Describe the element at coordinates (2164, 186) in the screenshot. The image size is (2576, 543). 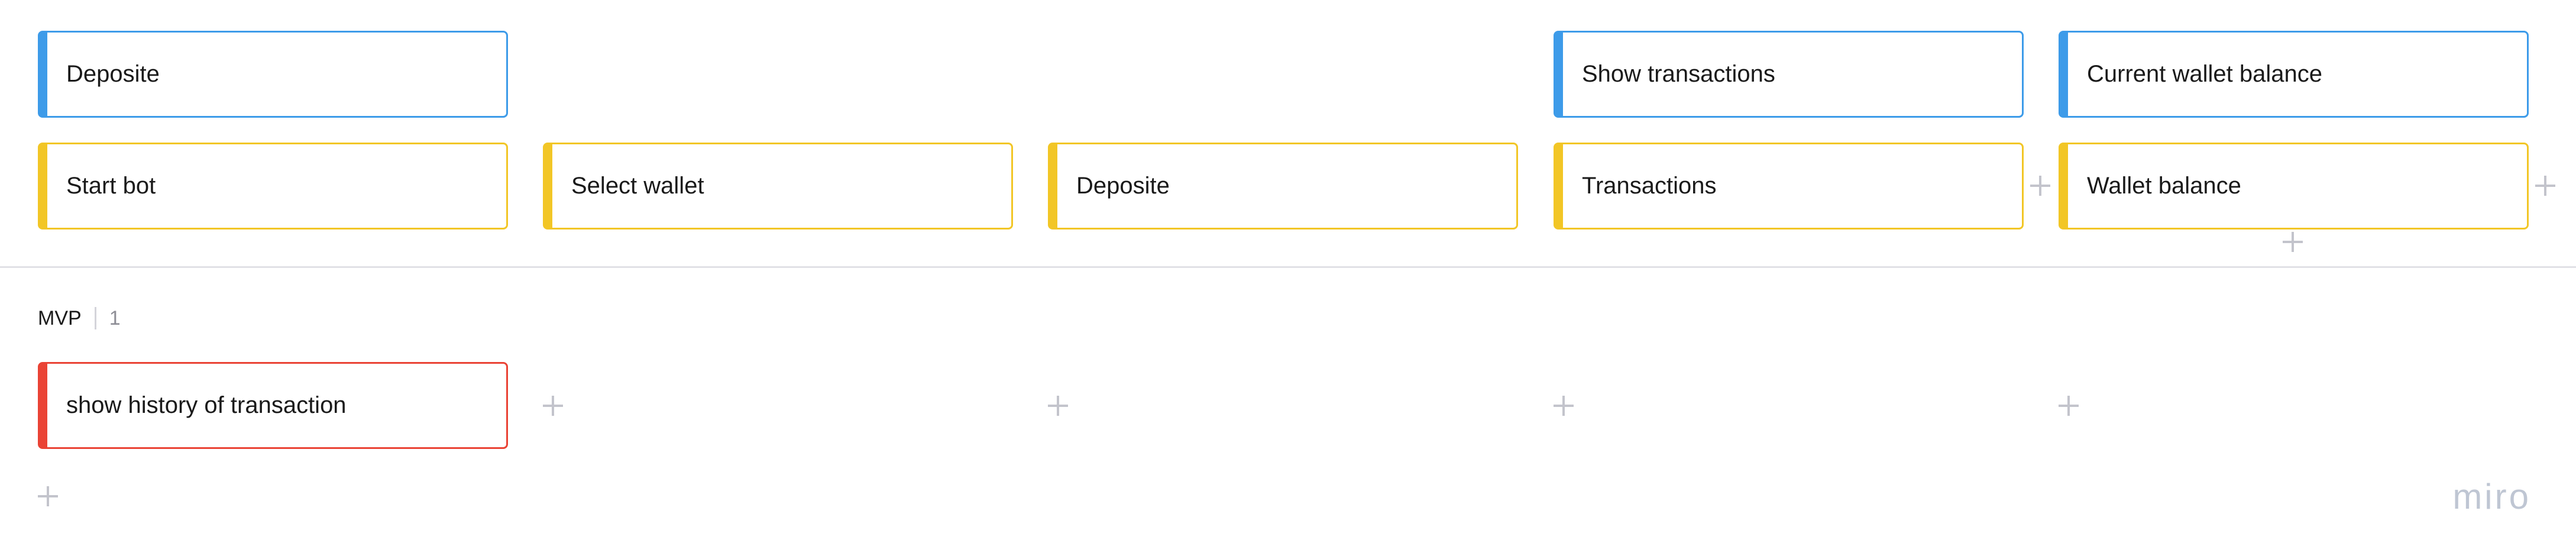
I see `card-label: Wallet balance` at that location.